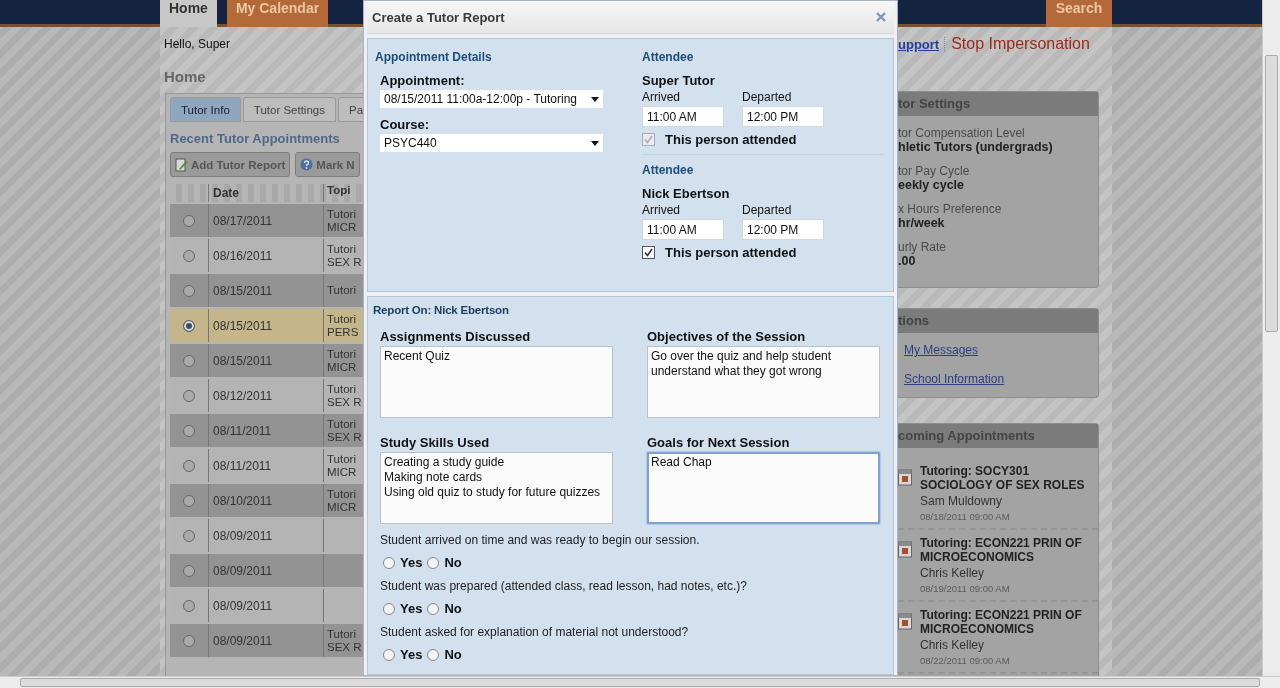  Describe the element at coordinates (763, 488) in the screenshot. I see `text-area: Read Chap` at that location.